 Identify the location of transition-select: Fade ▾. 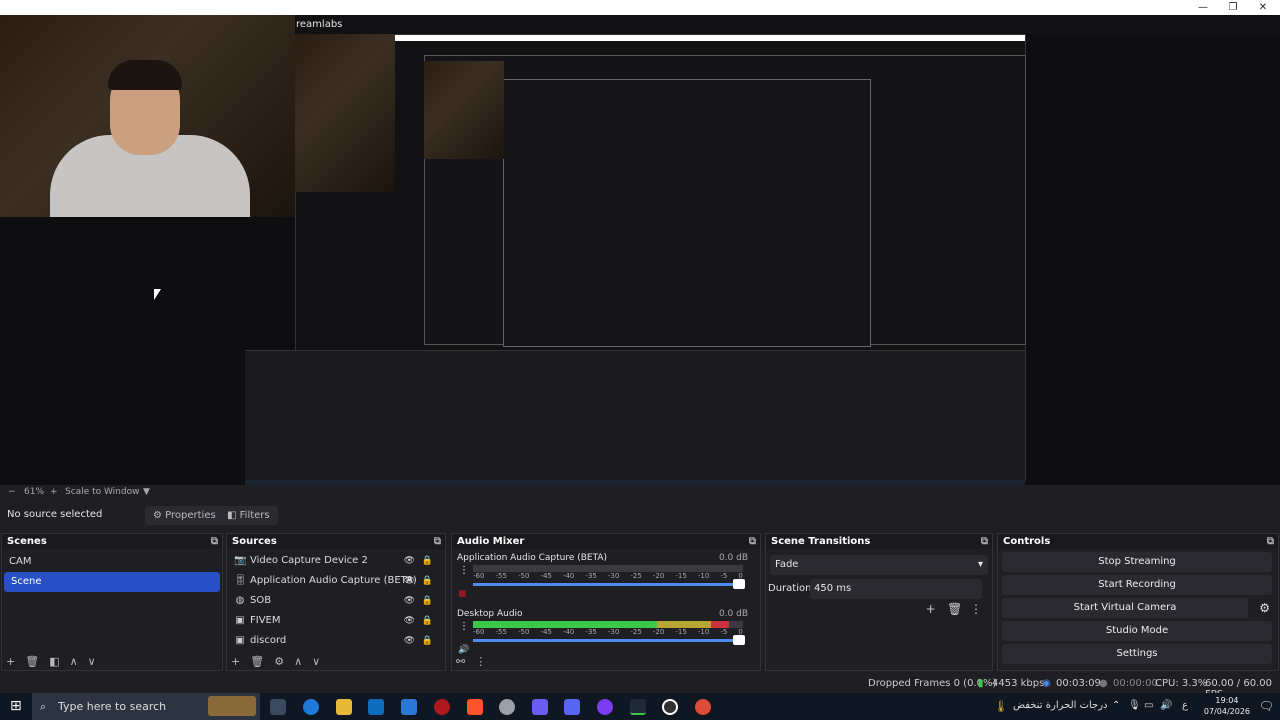
(879, 565).